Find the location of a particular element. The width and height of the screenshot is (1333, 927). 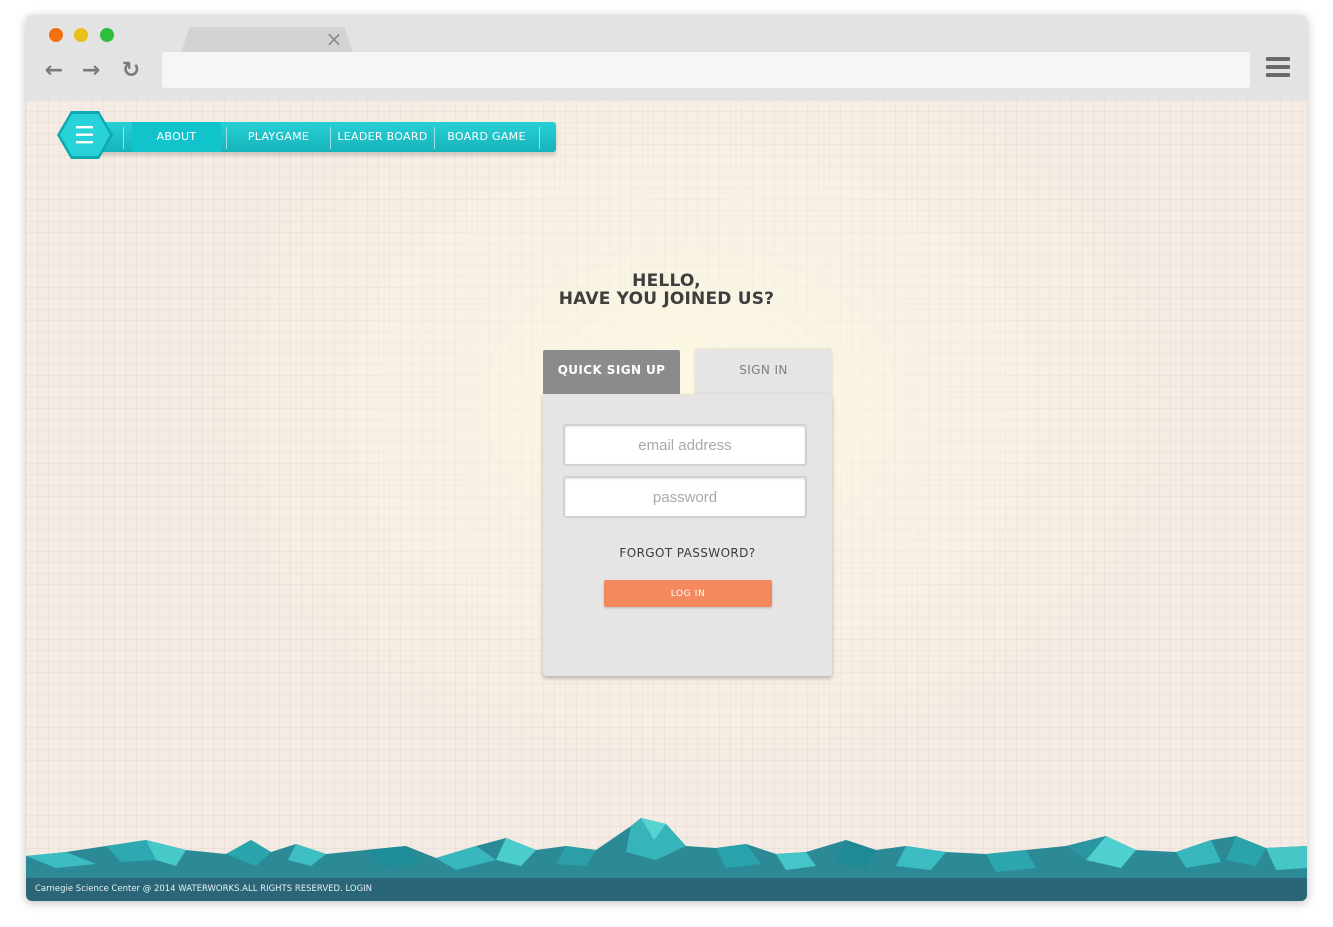

minimize-window-button is located at coordinates (81, 35).